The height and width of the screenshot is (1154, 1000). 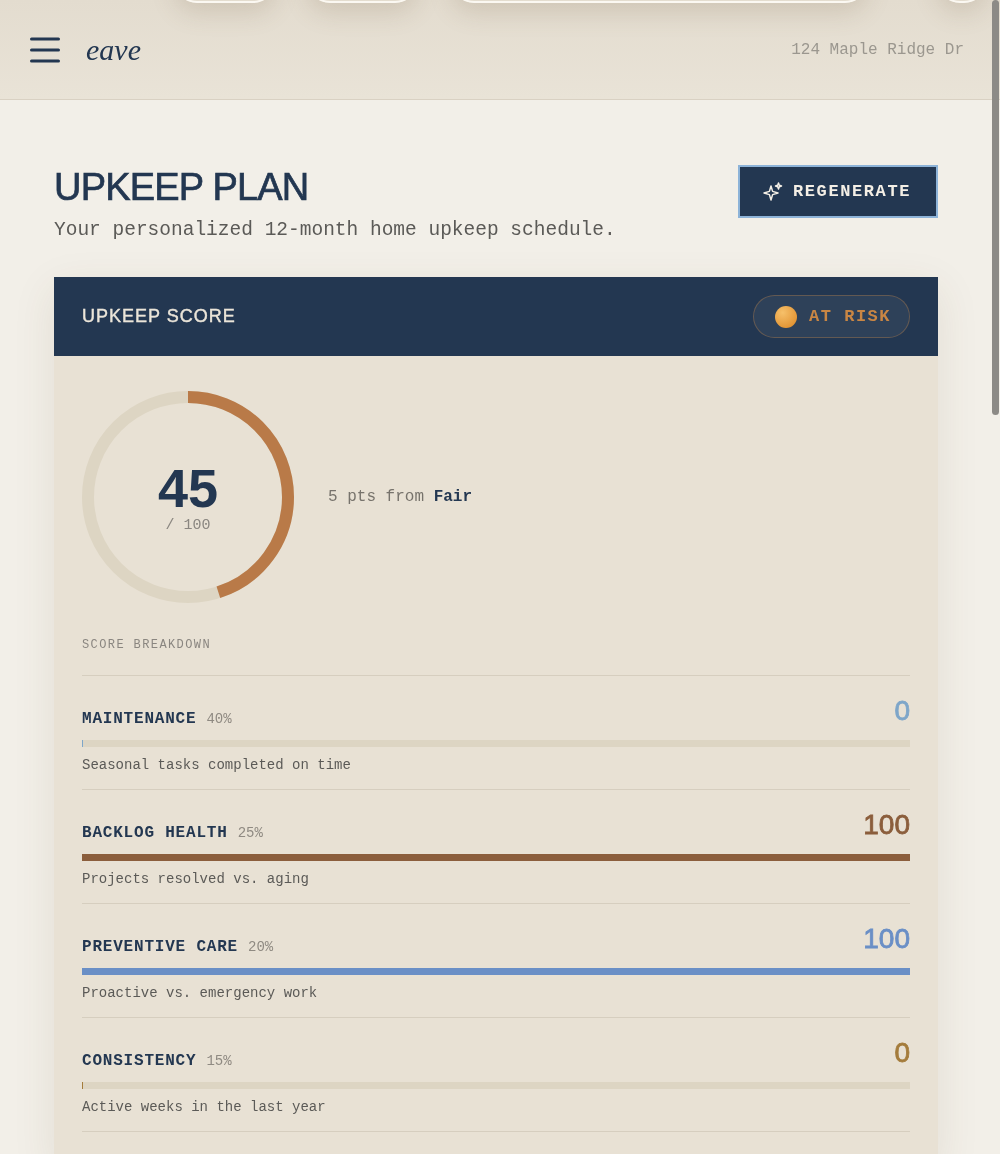 What do you see at coordinates (786, 316) in the screenshot?
I see `status-dot-icon` at bounding box center [786, 316].